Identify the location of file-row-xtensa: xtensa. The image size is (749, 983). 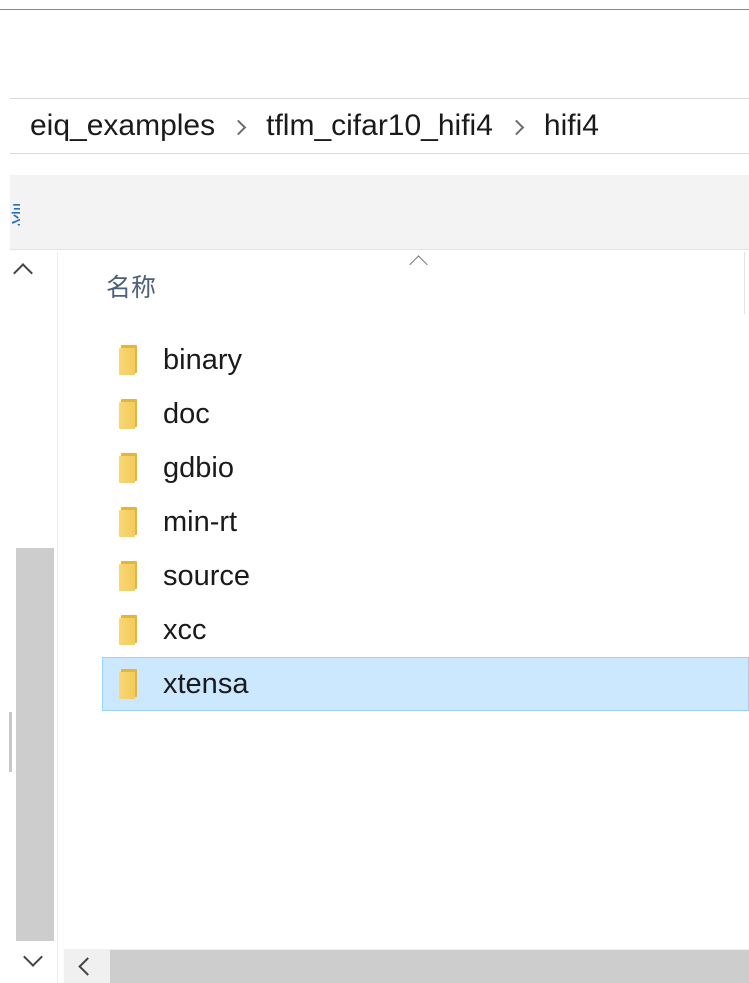
(425, 684).